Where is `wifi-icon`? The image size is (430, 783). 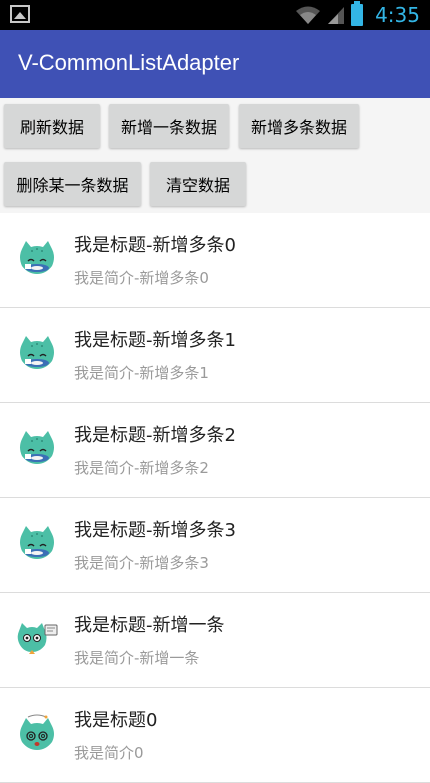
wifi-icon is located at coordinates (308, 15).